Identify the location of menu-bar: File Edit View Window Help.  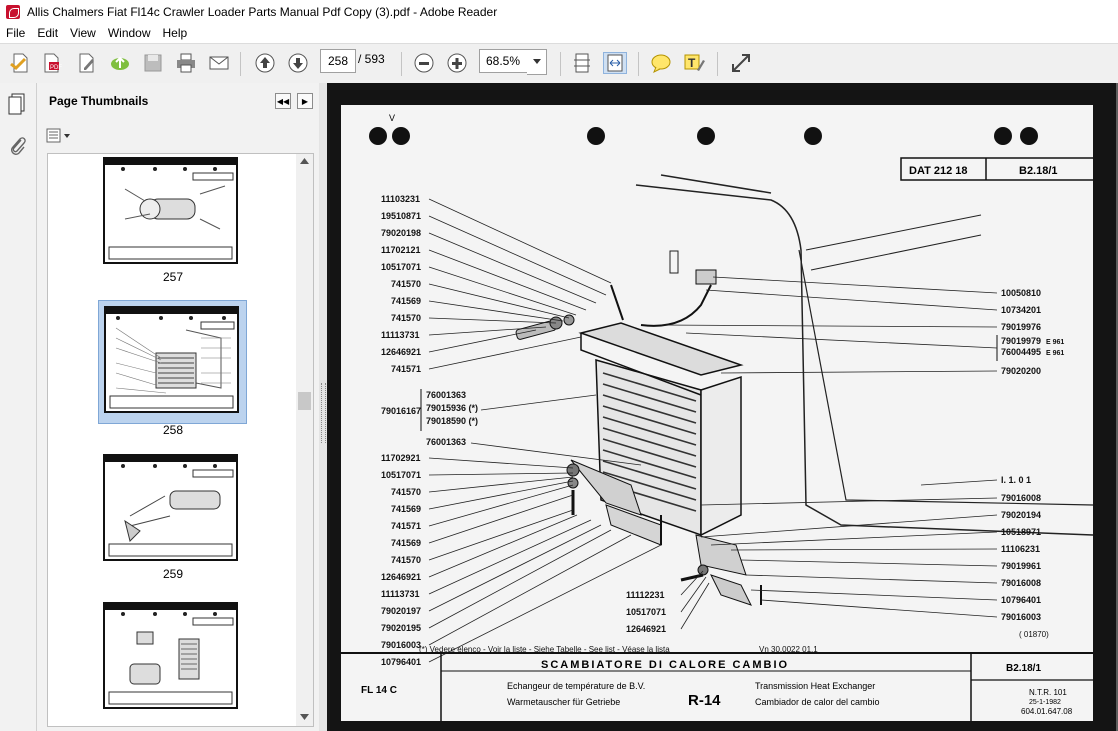
(559, 33).